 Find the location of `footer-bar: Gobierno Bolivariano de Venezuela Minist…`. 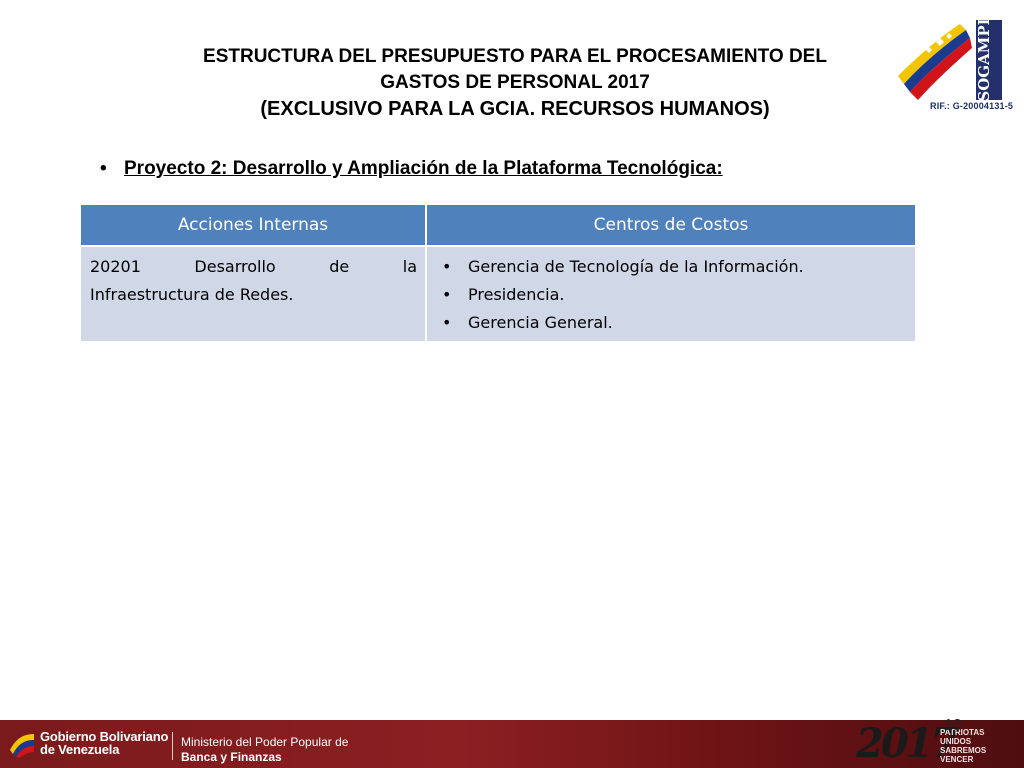

footer-bar: Gobierno Bolivariano de Venezuela Minist… is located at coordinates (512, 744).